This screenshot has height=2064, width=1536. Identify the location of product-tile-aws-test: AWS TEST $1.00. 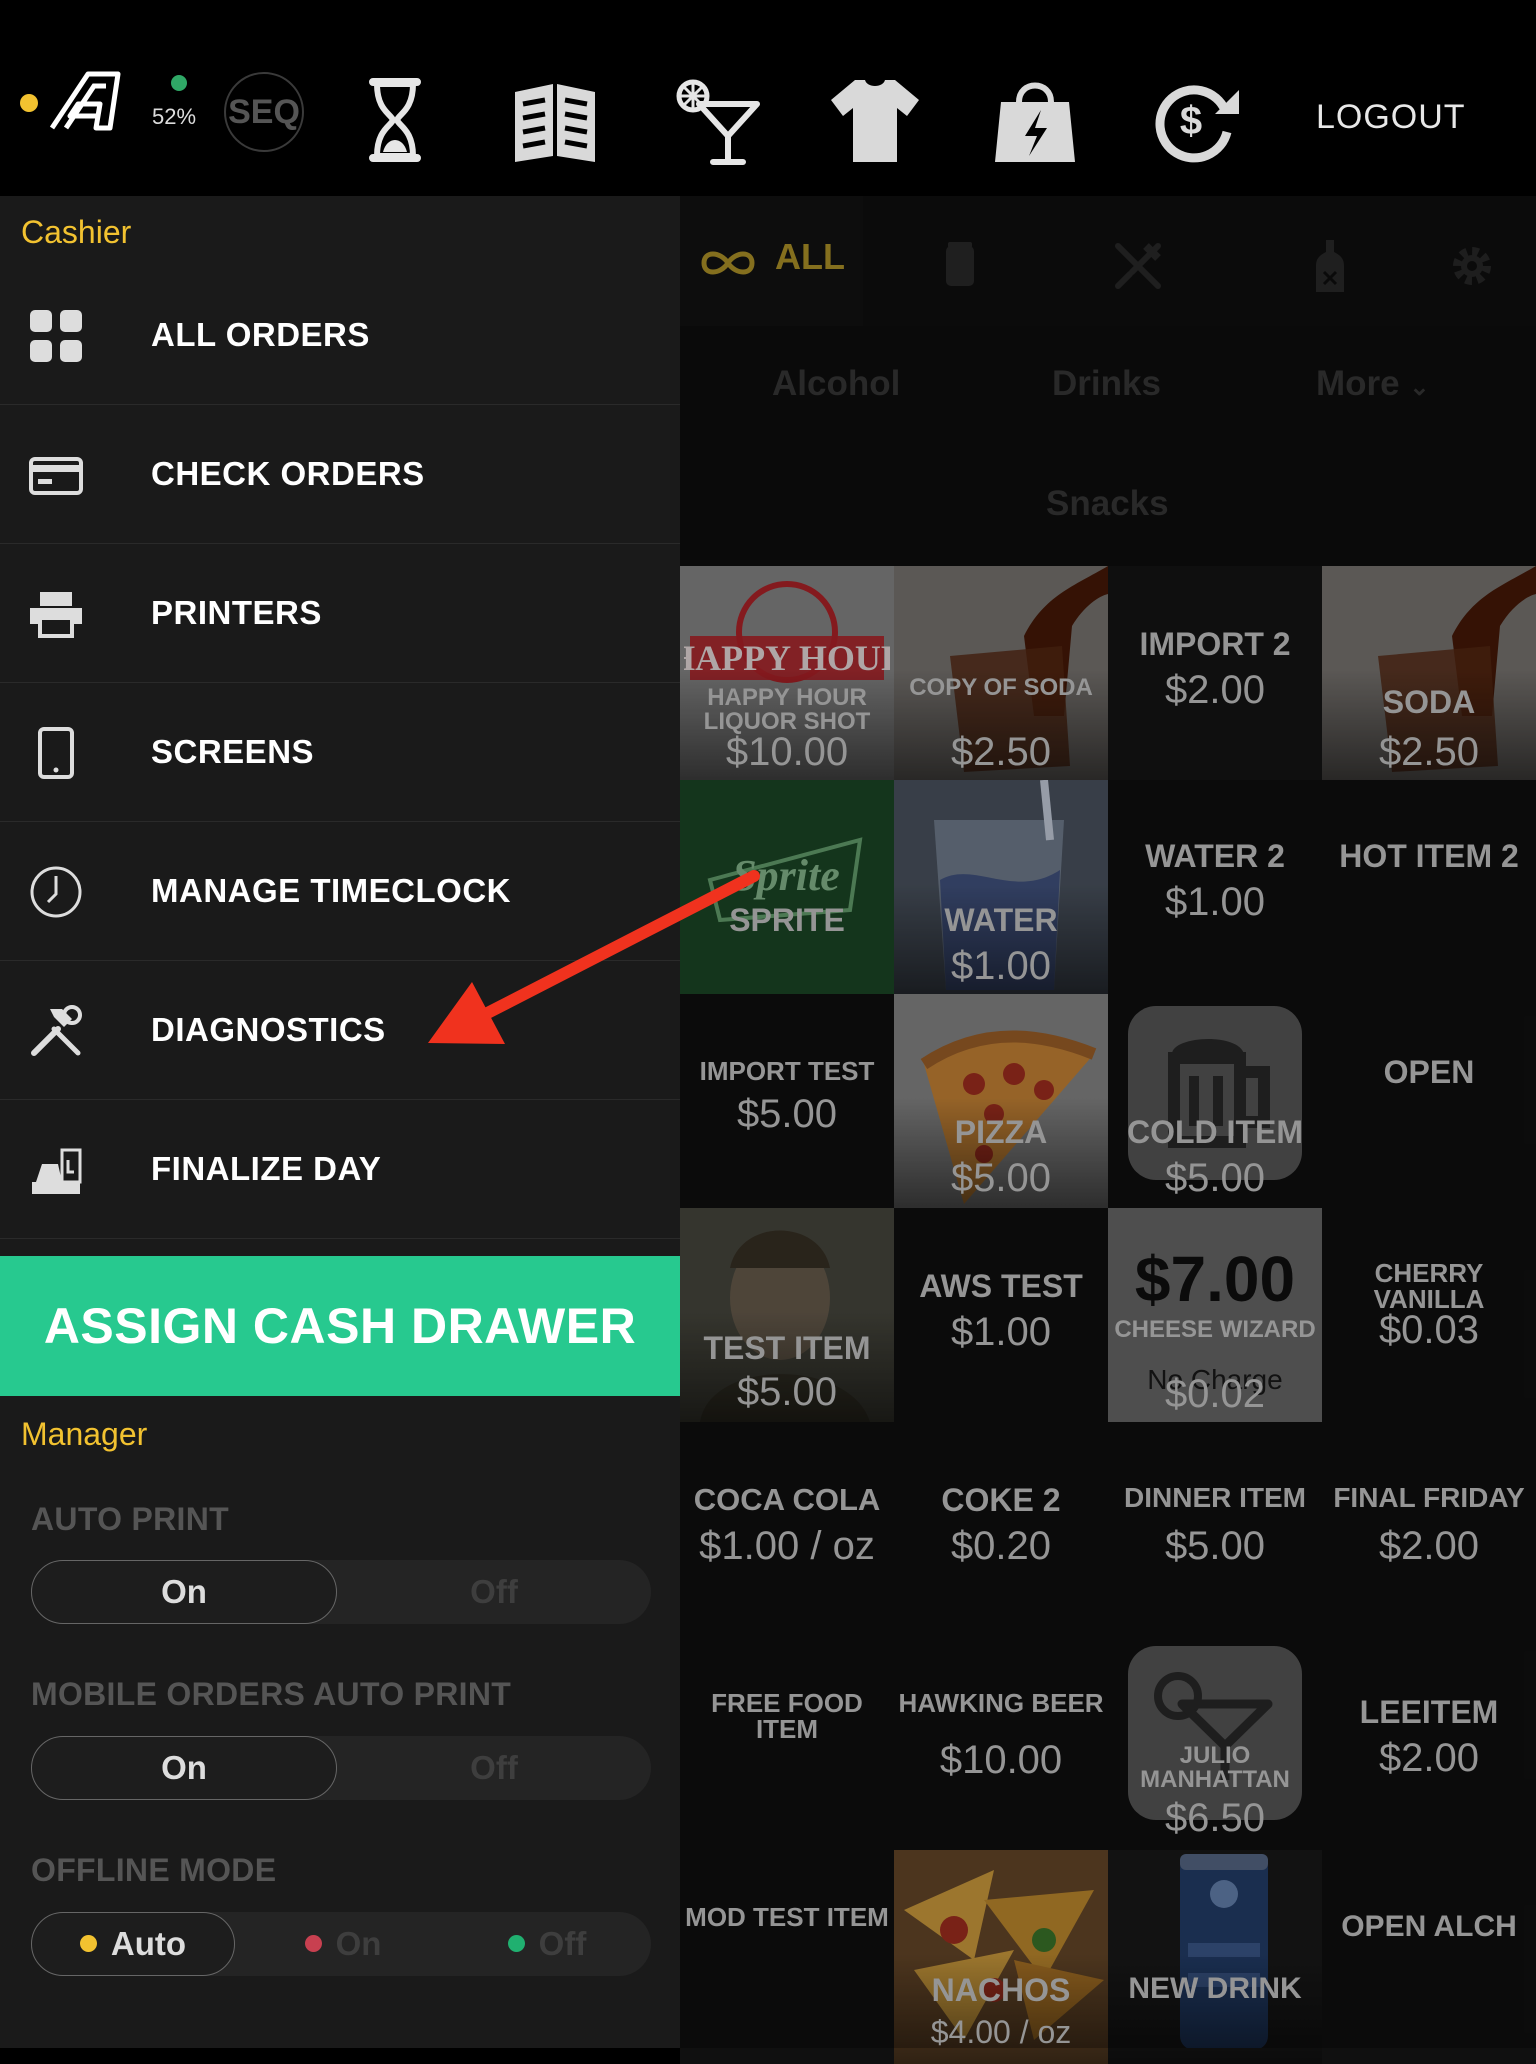
(1001, 1315).